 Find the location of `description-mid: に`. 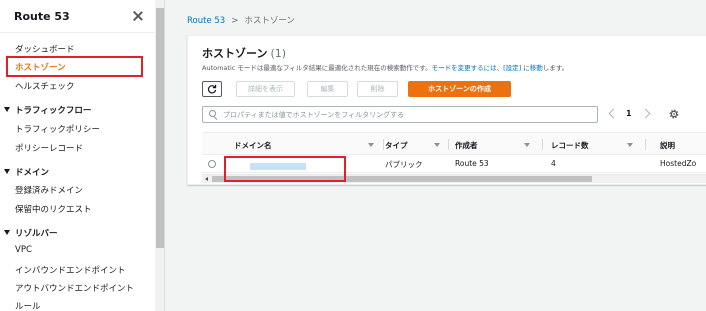

description-mid: に is located at coordinates (525, 68).